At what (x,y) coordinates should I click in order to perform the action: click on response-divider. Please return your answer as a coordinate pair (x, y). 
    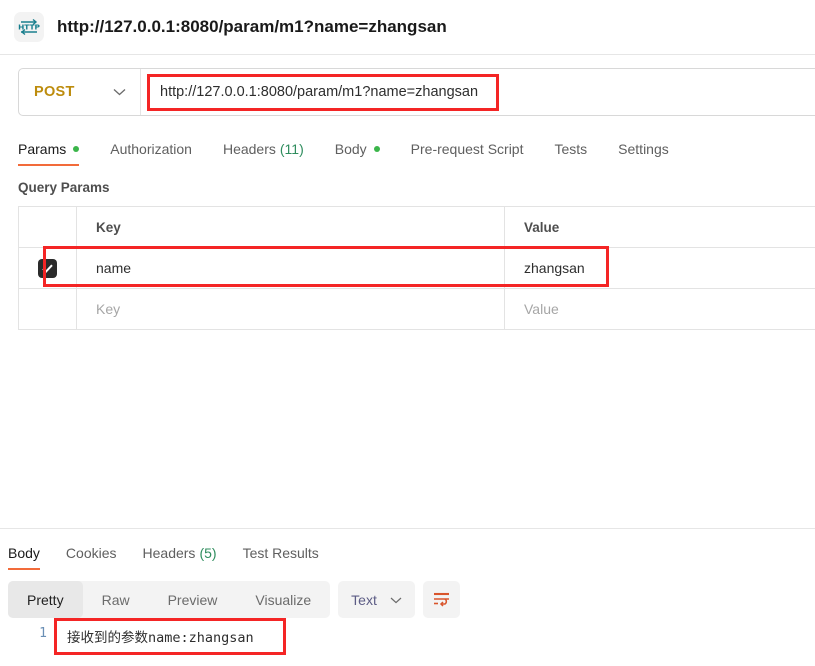
    Looking at the image, I should click on (407, 528).